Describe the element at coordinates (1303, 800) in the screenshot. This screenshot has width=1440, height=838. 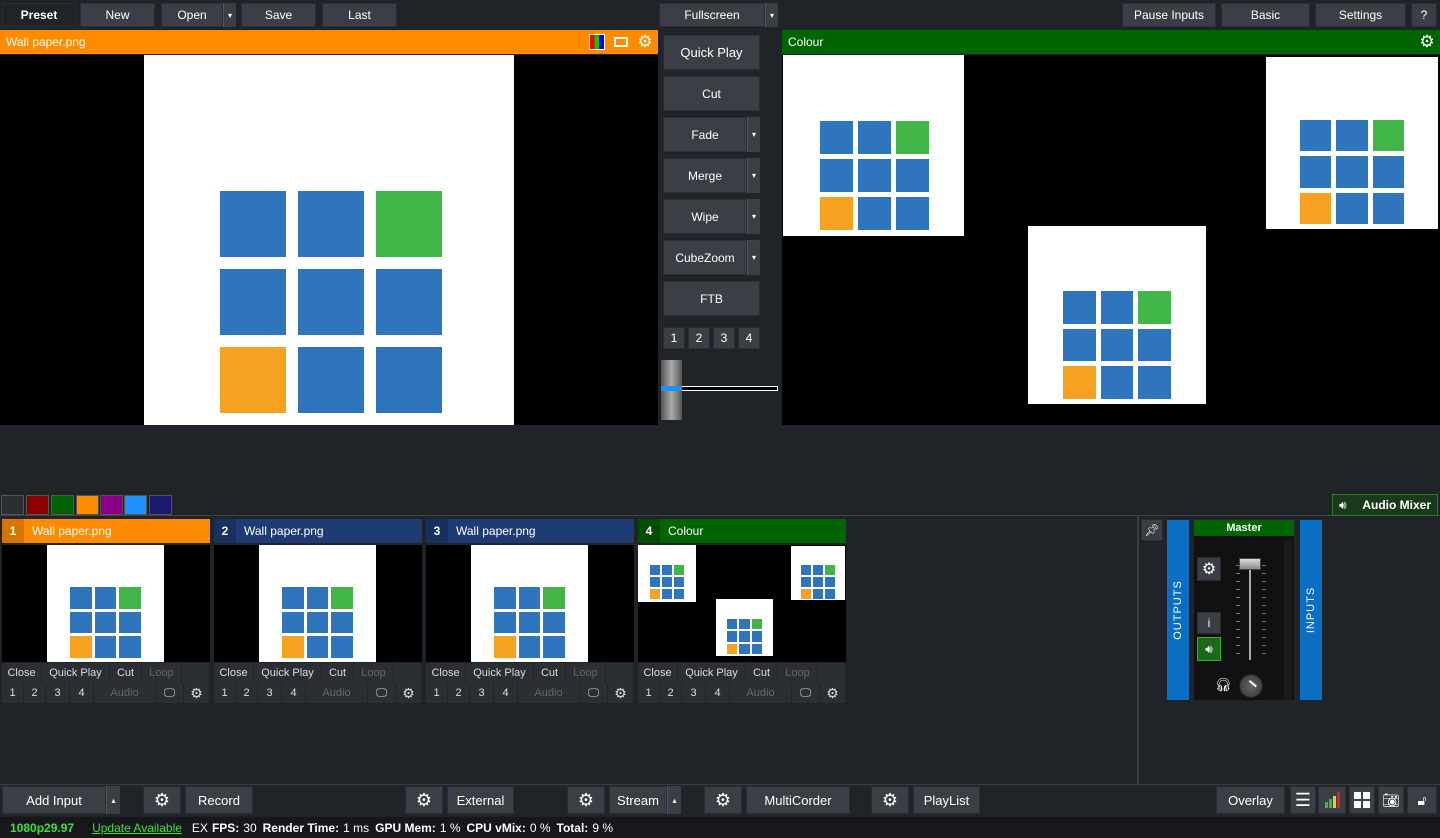
I see `menu-icon: ☰` at that location.